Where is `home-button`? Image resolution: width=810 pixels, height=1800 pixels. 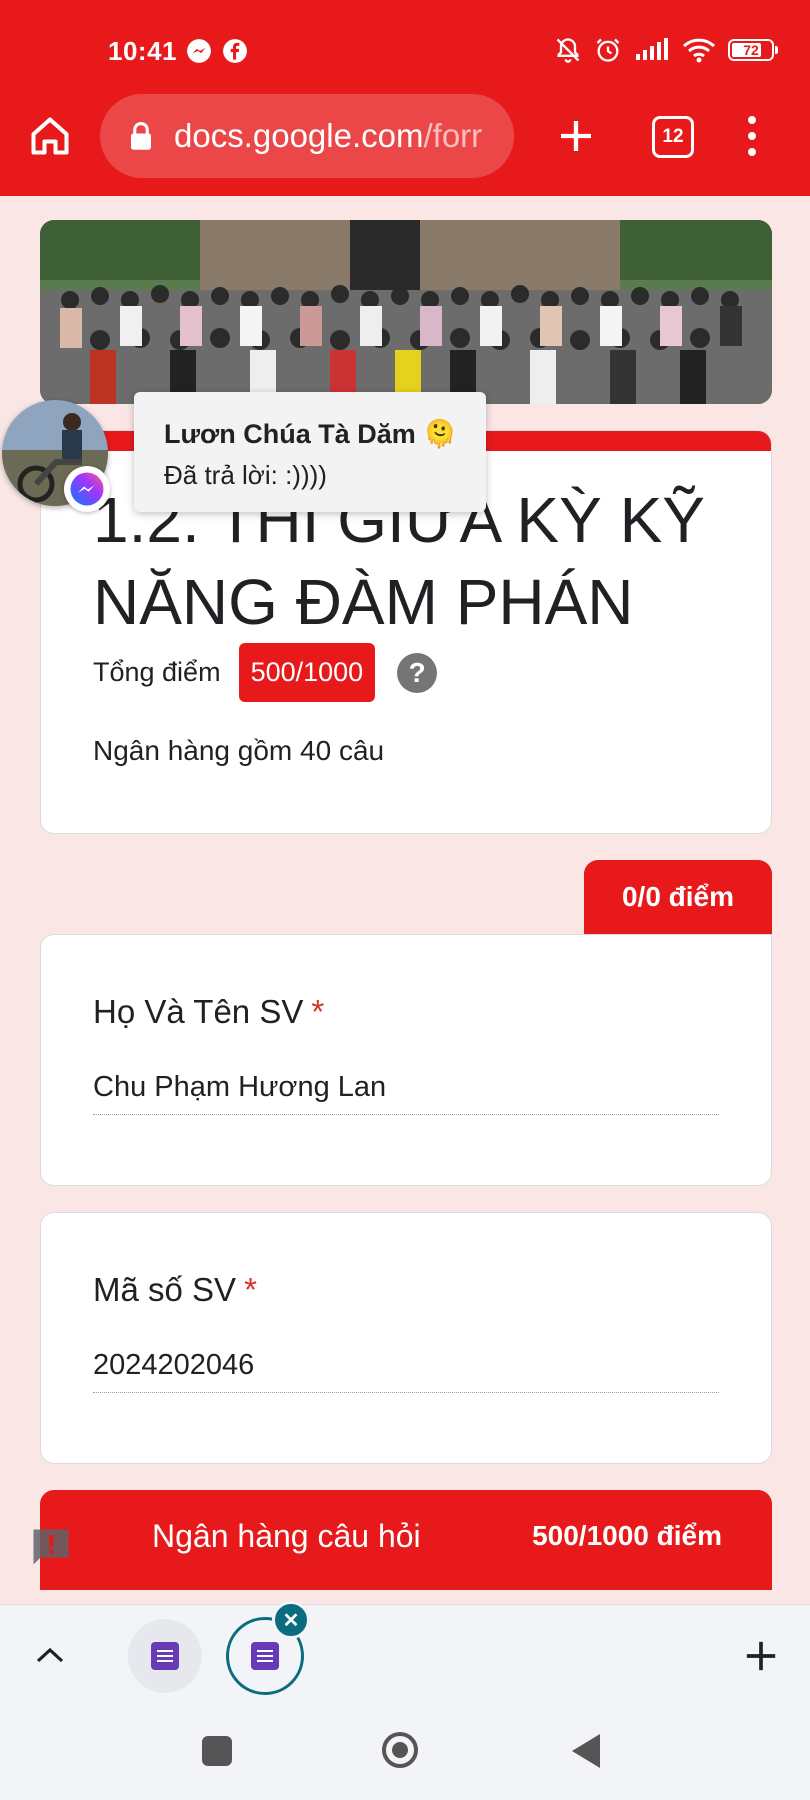
home-button is located at coordinates (400, 1750).